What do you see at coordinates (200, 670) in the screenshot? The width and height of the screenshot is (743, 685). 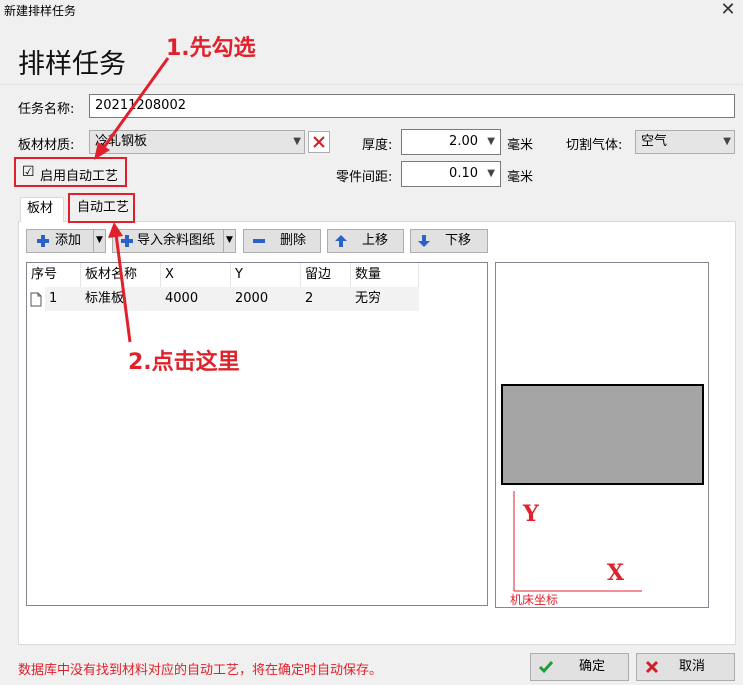 I see `footer-note: 数据库中没有找到材料对应的自动工艺，将在确定时自动保存。` at bounding box center [200, 670].